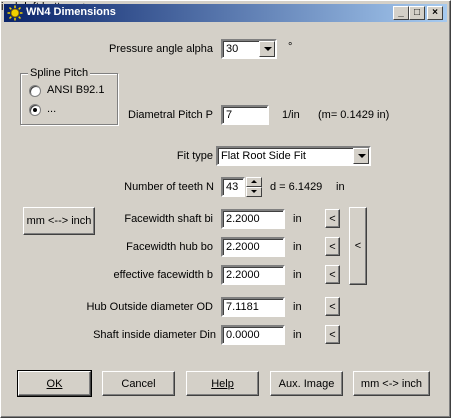  I want to click on diameter-text: d = 6.1429, so click(296, 187).